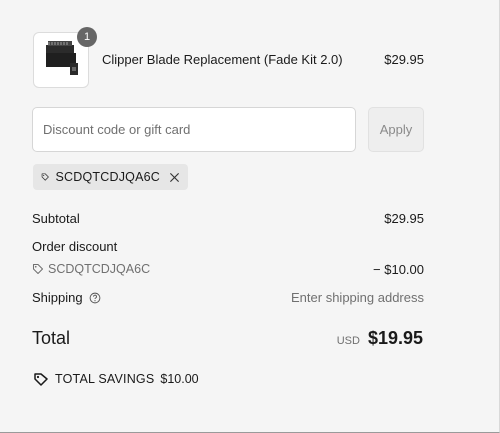 This screenshot has height=433, width=500. What do you see at coordinates (228, 247) in the screenshot?
I see `order-discount-row: Order discount` at bounding box center [228, 247].